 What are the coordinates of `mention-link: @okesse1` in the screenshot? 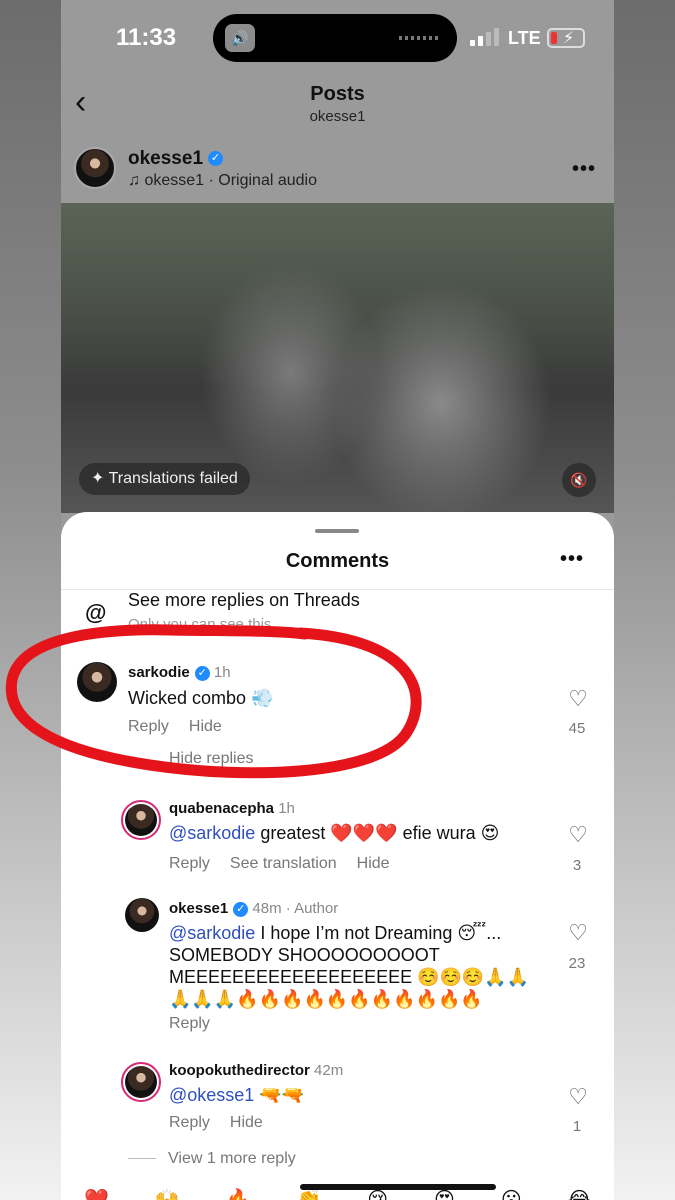 It's located at (211, 1095).